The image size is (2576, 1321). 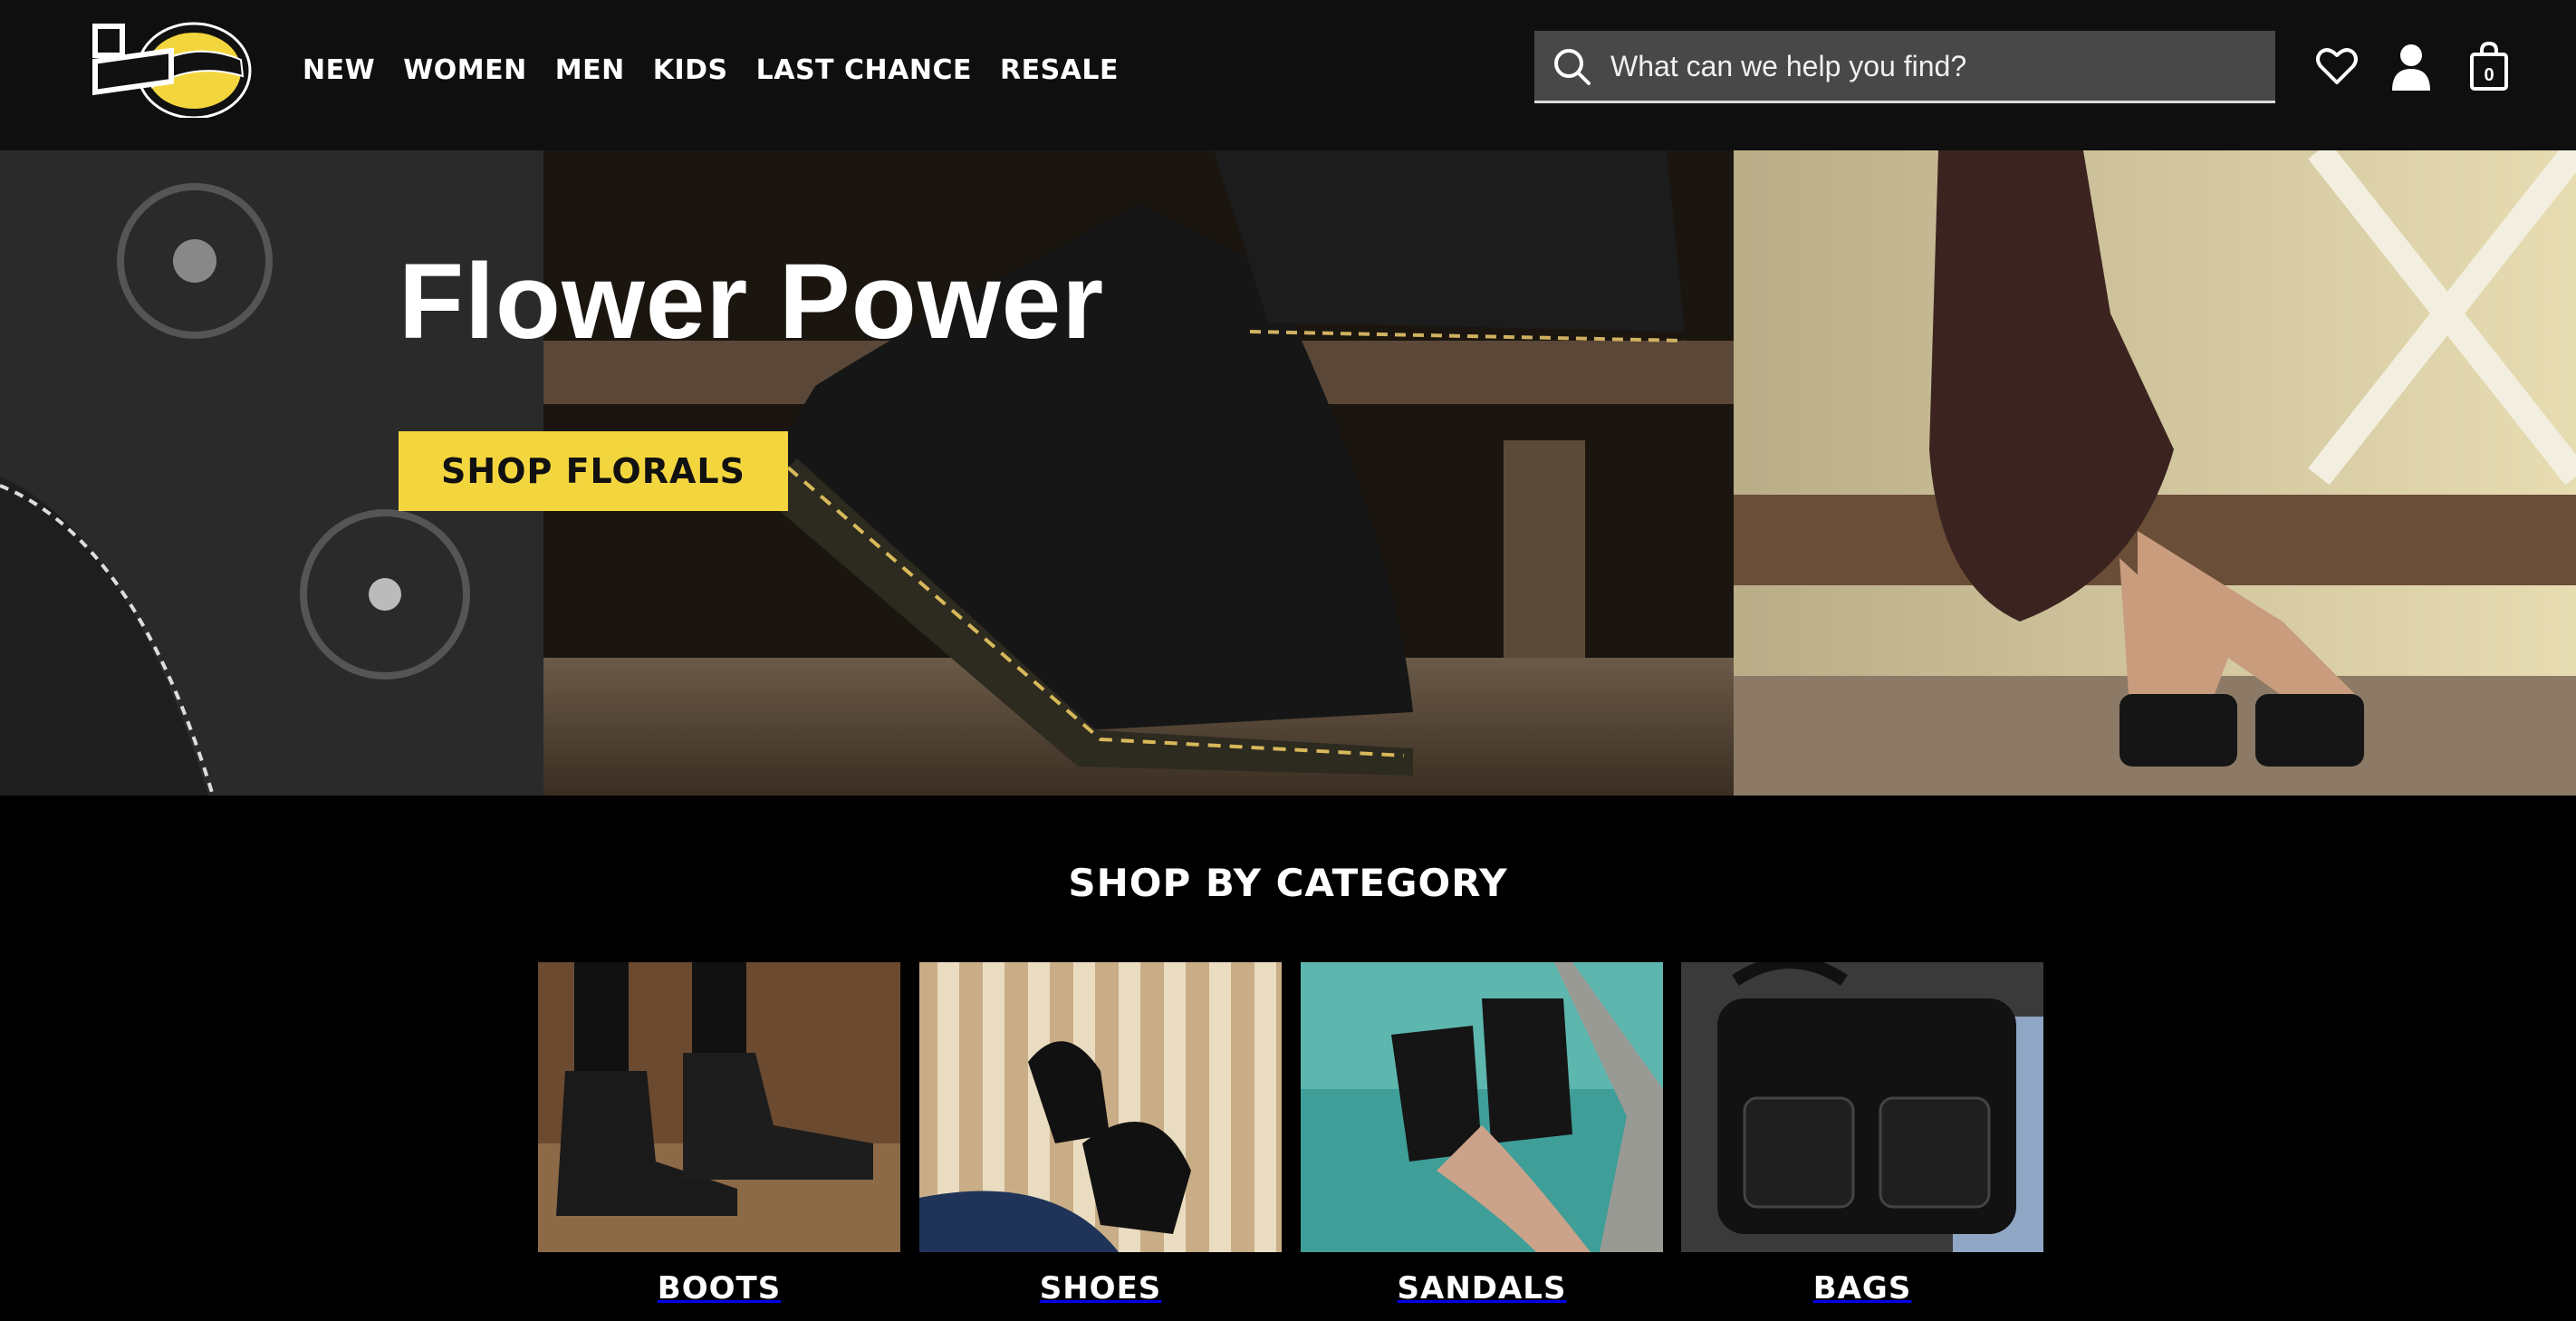 What do you see at coordinates (2489, 75) in the screenshot?
I see `bag-count: 0` at bounding box center [2489, 75].